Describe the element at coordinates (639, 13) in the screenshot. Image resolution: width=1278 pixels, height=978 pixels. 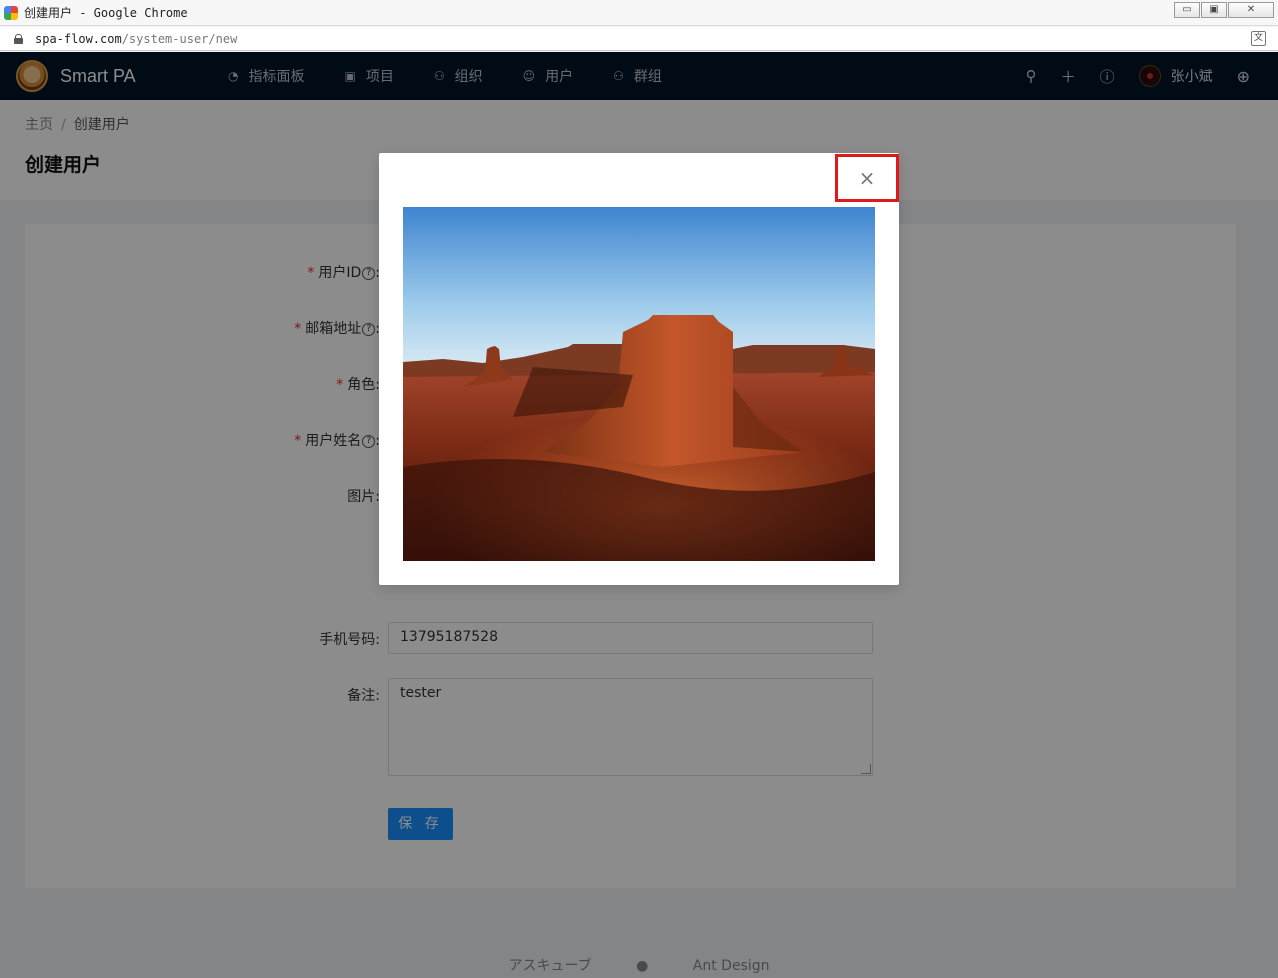
I see `window-titlebar: 创建用户 - Google Chrome ▭ ▣ ✕` at that location.